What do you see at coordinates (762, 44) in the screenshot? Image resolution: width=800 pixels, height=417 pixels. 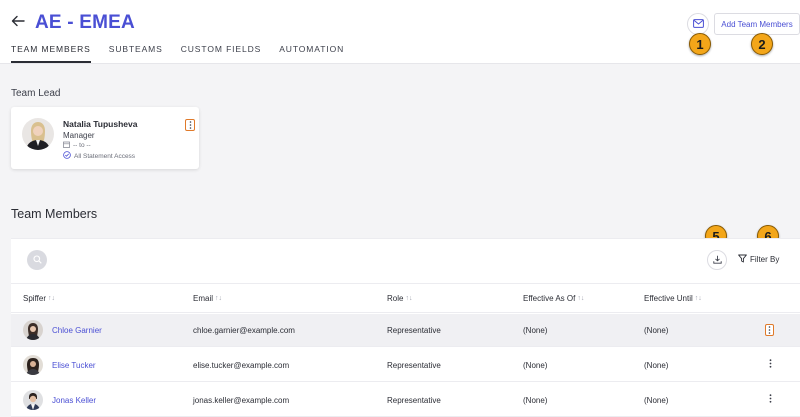 I see `annotation-badge-2: 2` at bounding box center [762, 44].